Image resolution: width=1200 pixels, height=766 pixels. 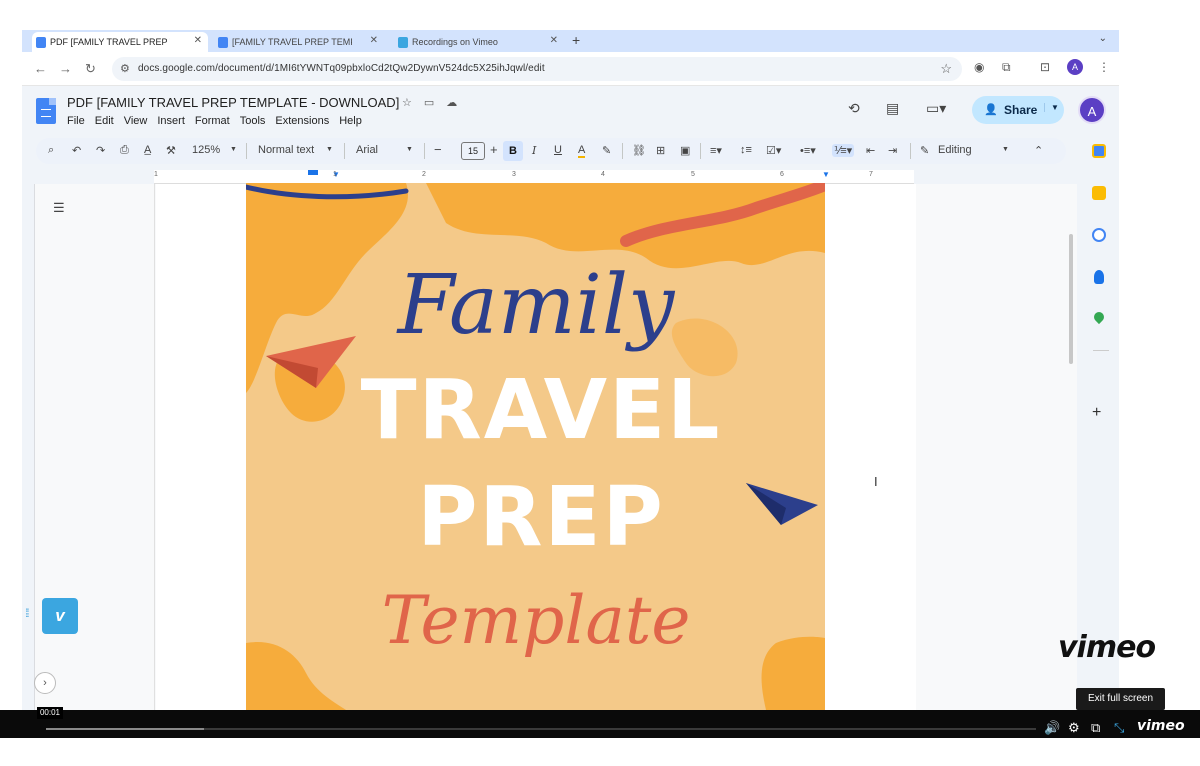 I want to click on drag-handle-icon: ⁞⁞, so click(x=27, y=613).